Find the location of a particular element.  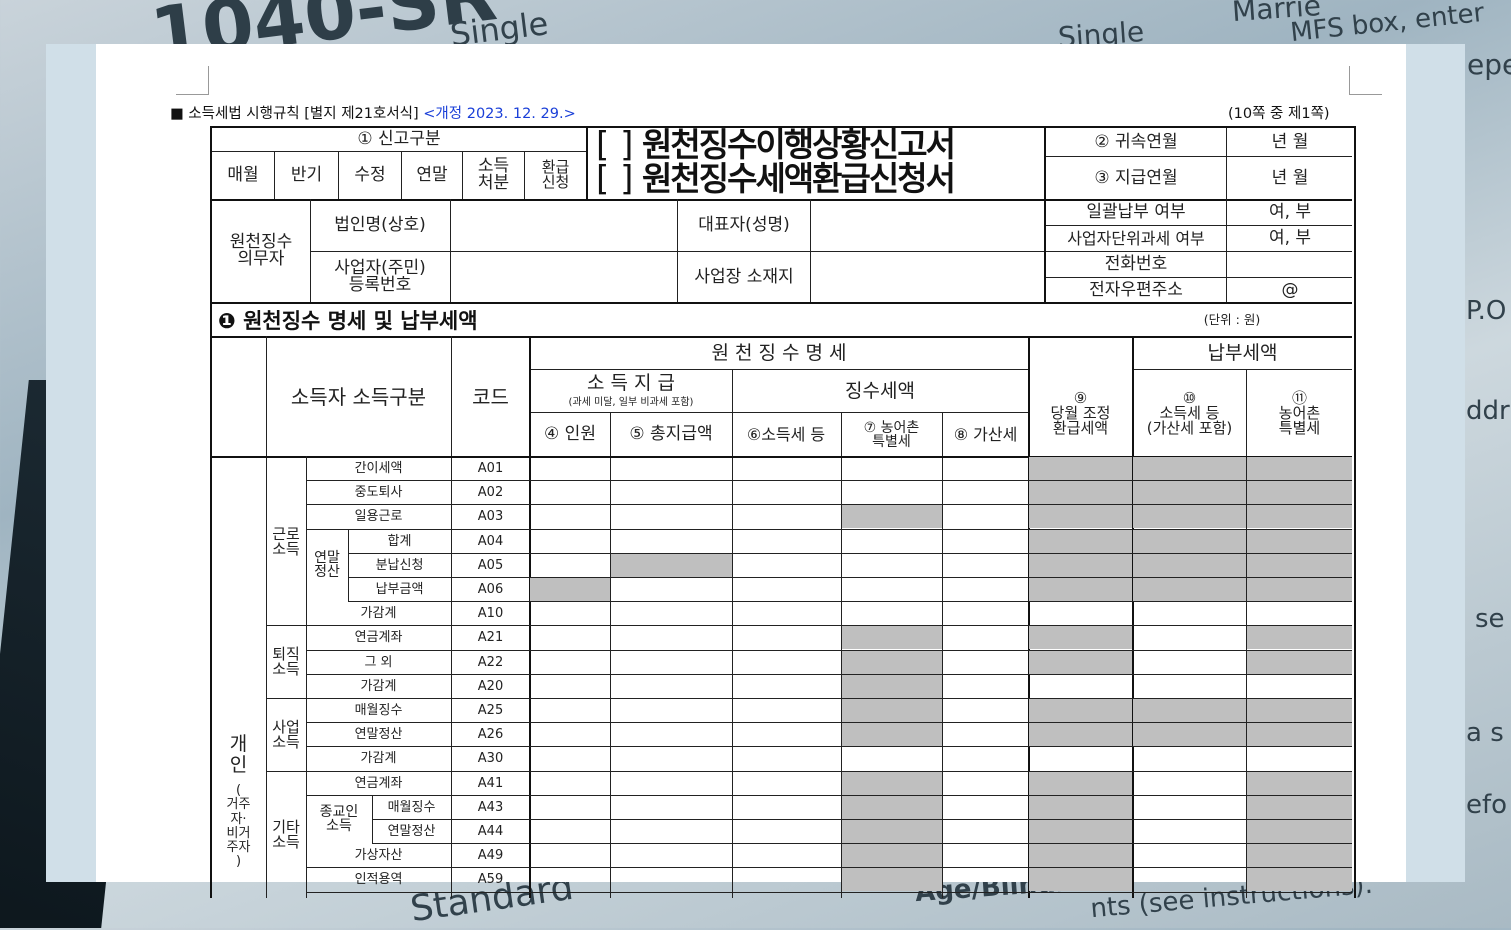

reg-no-label: 사업자(주민) 등록번호 is located at coordinates (380, 276).